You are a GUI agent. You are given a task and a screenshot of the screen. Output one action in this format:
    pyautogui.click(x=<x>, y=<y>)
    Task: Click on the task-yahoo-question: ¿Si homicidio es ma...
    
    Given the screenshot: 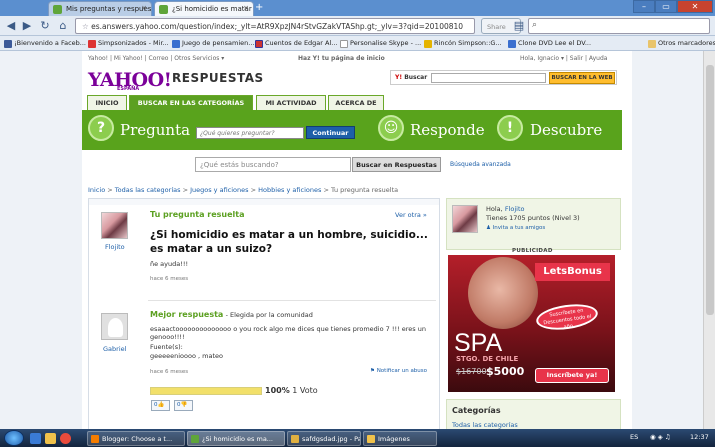 What is the action you would take?
    pyautogui.click(x=236, y=438)
    